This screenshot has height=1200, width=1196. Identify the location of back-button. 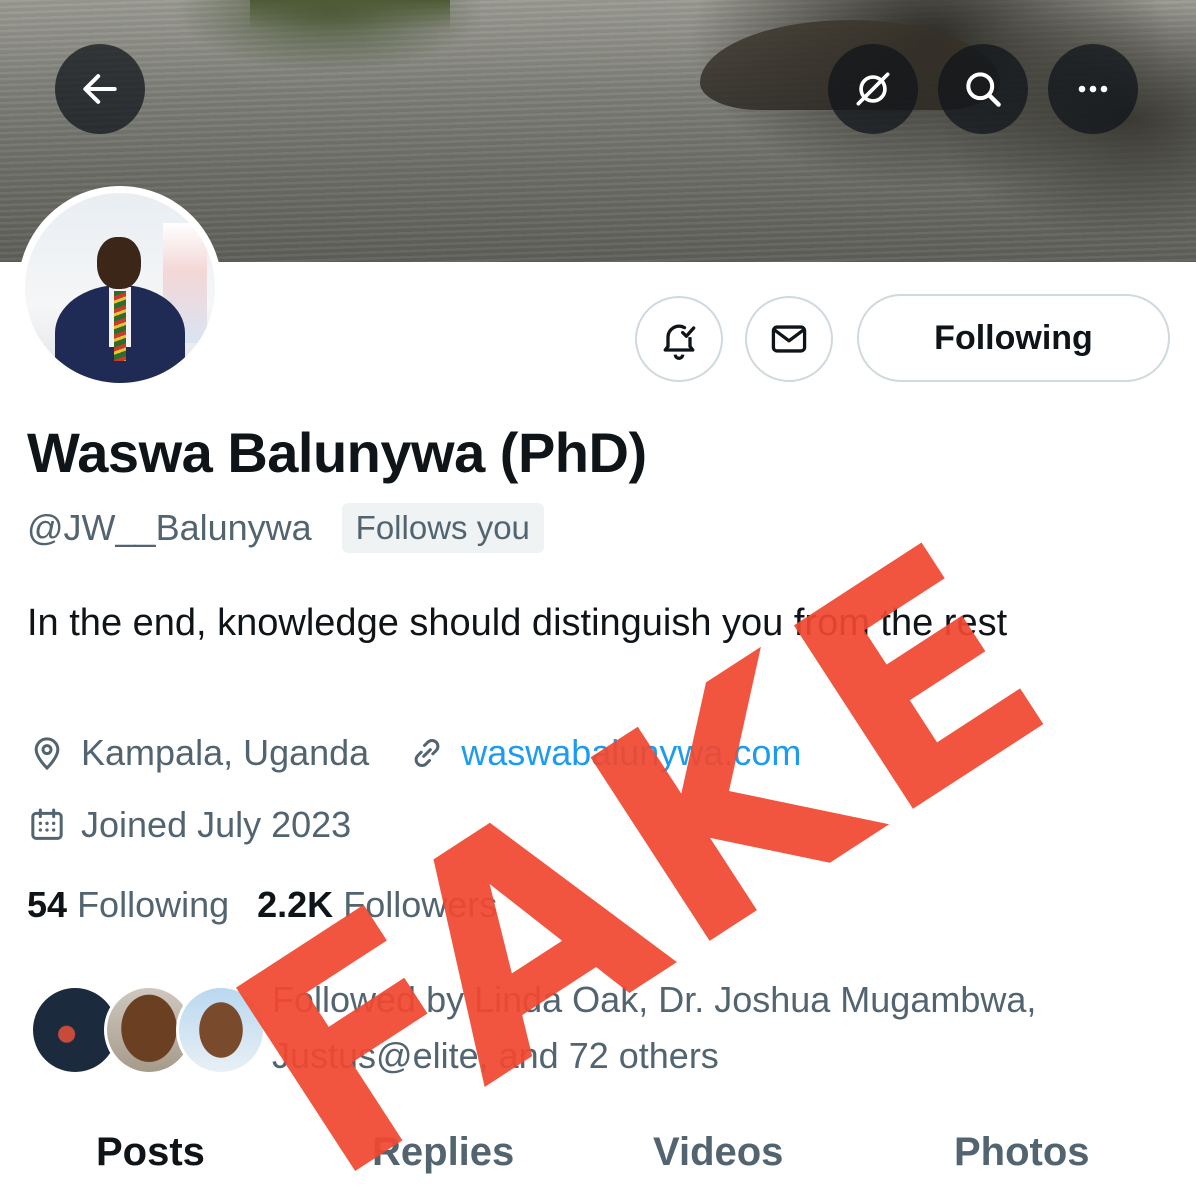
(100, 89).